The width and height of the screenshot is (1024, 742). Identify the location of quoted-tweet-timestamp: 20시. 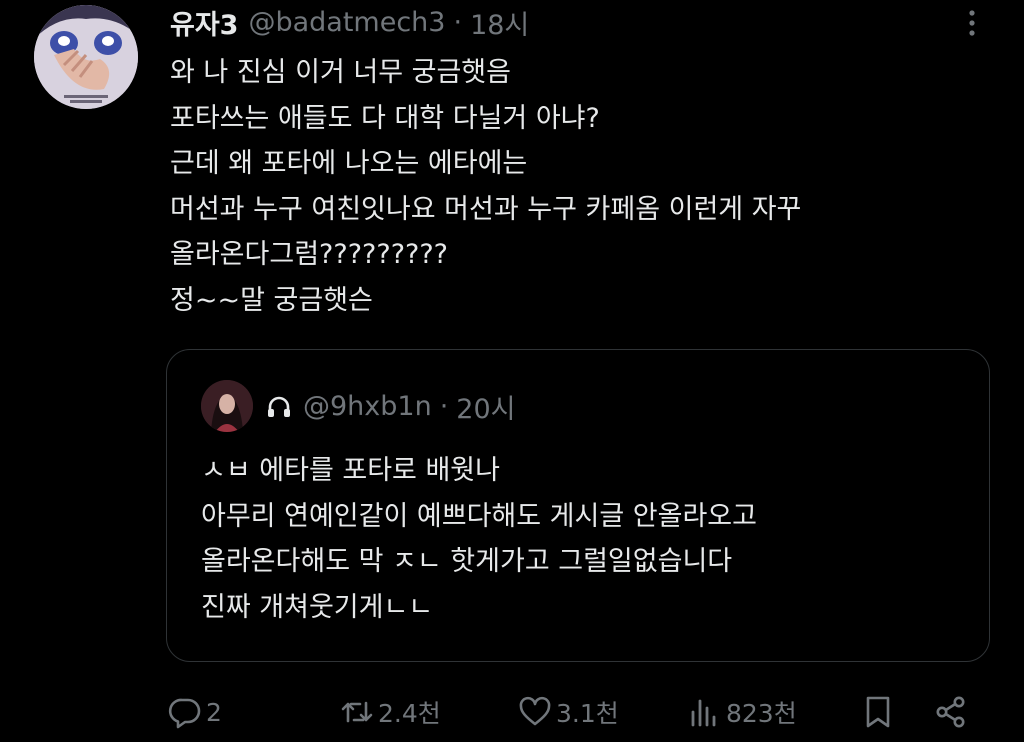
(486, 409).